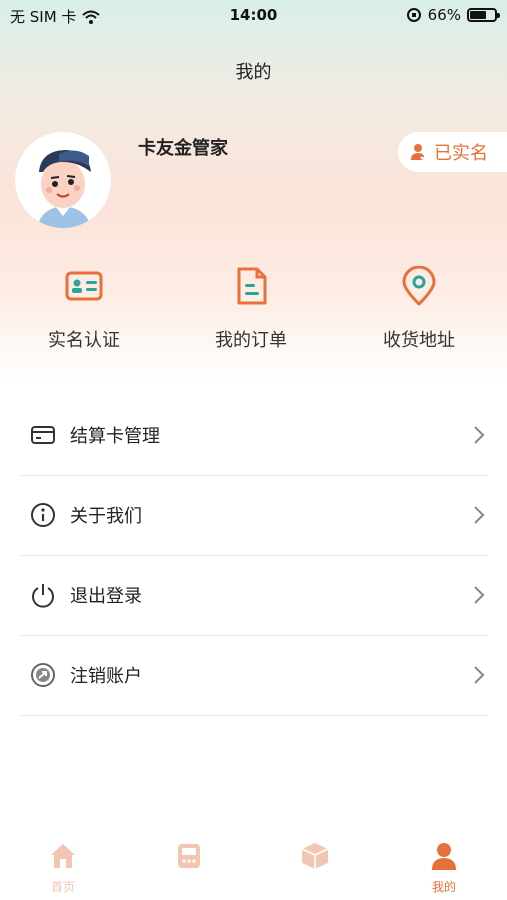 Image resolution: width=507 pixels, height=900 pixels. I want to click on menu-item-about: 关于我们, so click(254, 515).